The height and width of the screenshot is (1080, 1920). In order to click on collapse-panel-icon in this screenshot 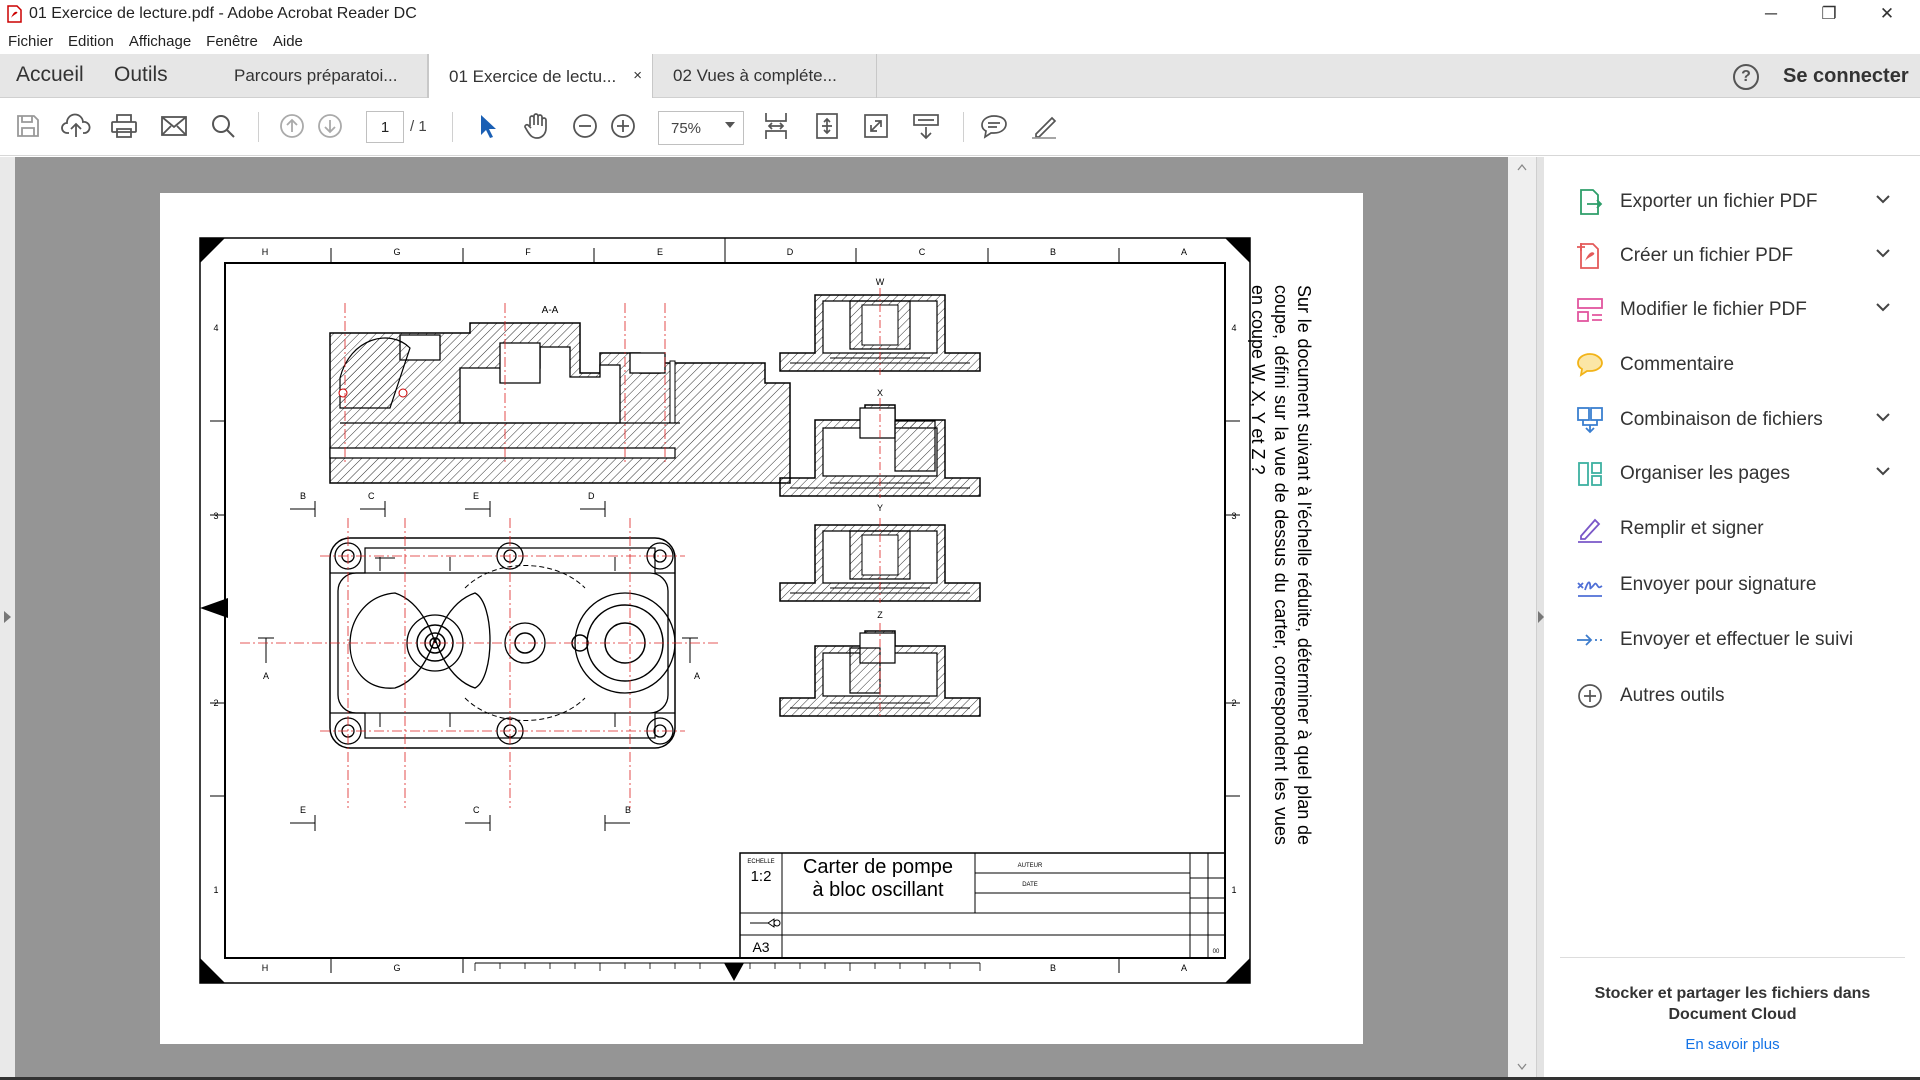, I will do `click(1541, 617)`.